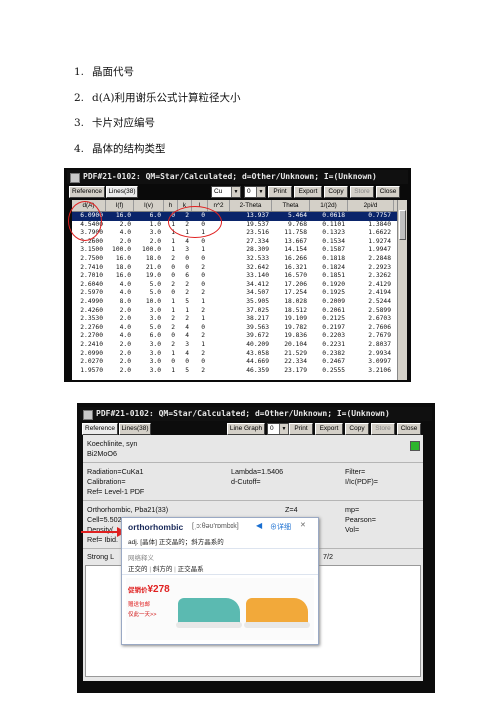 This screenshot has height=702, width=496. I want to click on table-cell: 2.2410, so click(91, 344).